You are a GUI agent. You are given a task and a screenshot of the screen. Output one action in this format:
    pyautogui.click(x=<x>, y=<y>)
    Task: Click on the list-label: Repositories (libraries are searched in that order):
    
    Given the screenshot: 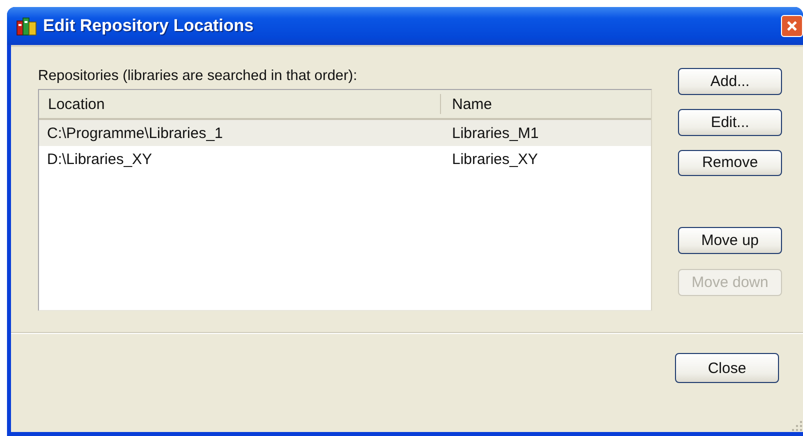 What is the action you would take?
    pyautogui.click(x=198, y=76)
    